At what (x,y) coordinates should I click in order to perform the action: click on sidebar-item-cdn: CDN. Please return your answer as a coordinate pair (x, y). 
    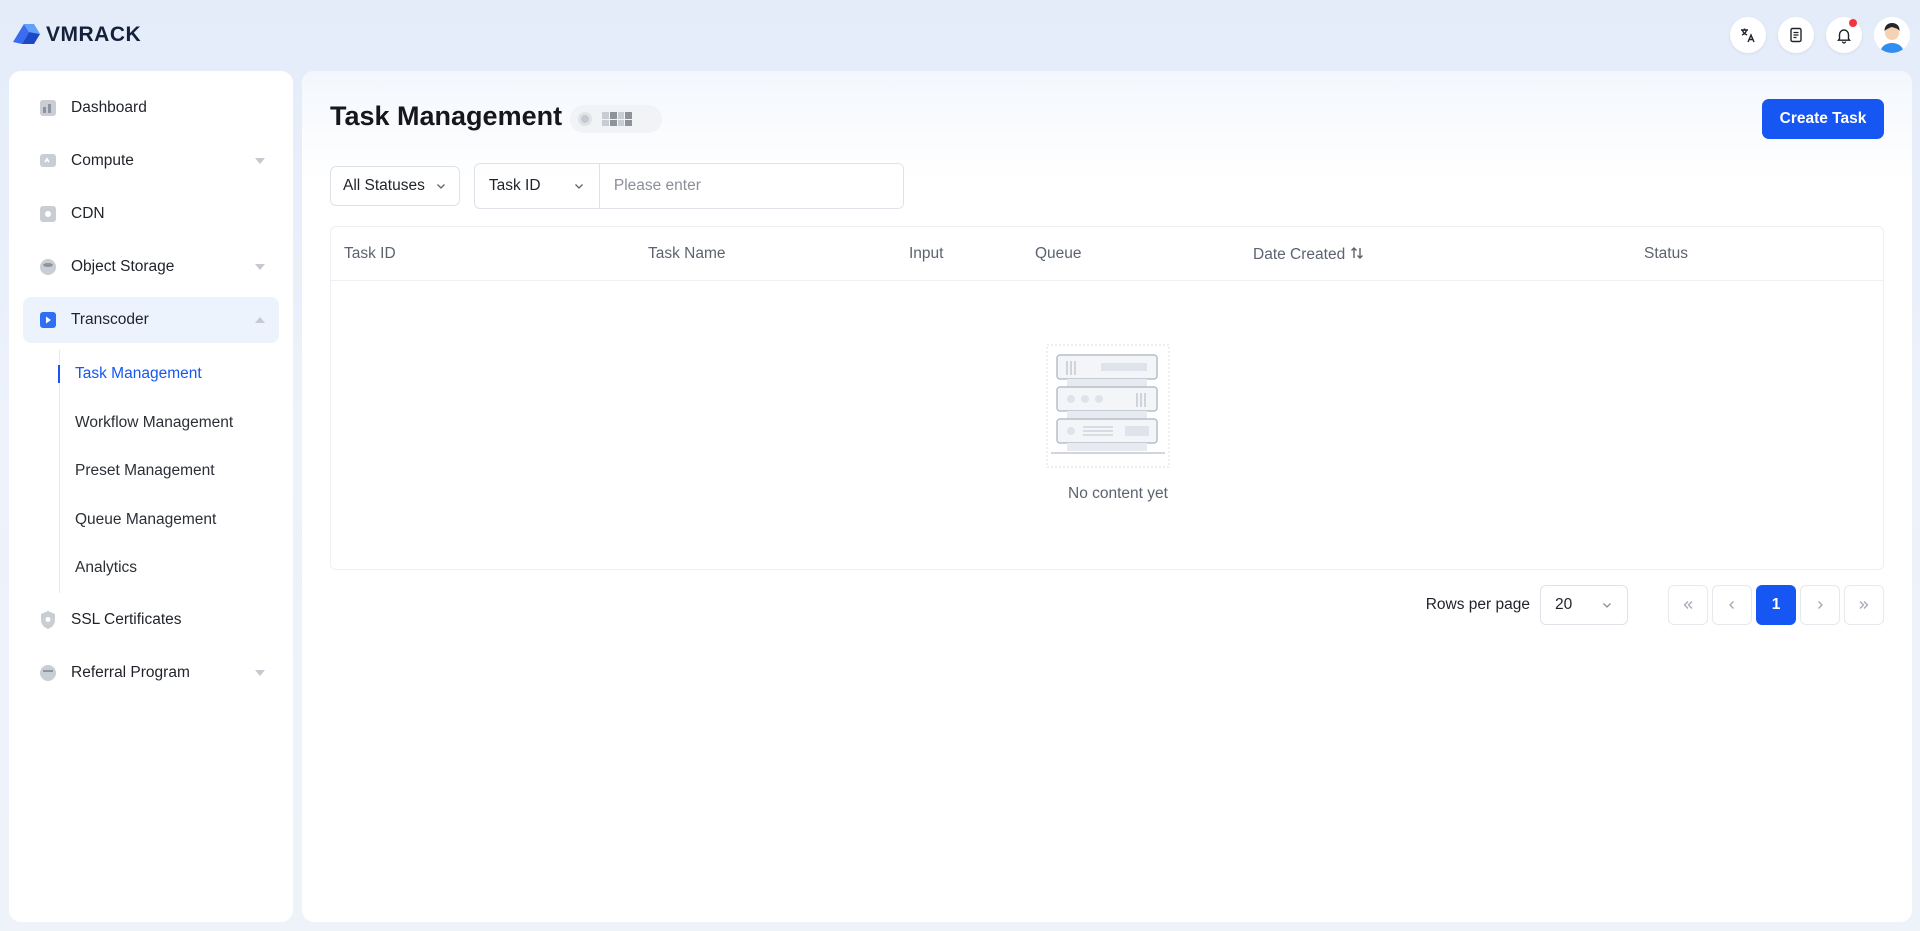
    Looking at the image, I should click on (151, 214).